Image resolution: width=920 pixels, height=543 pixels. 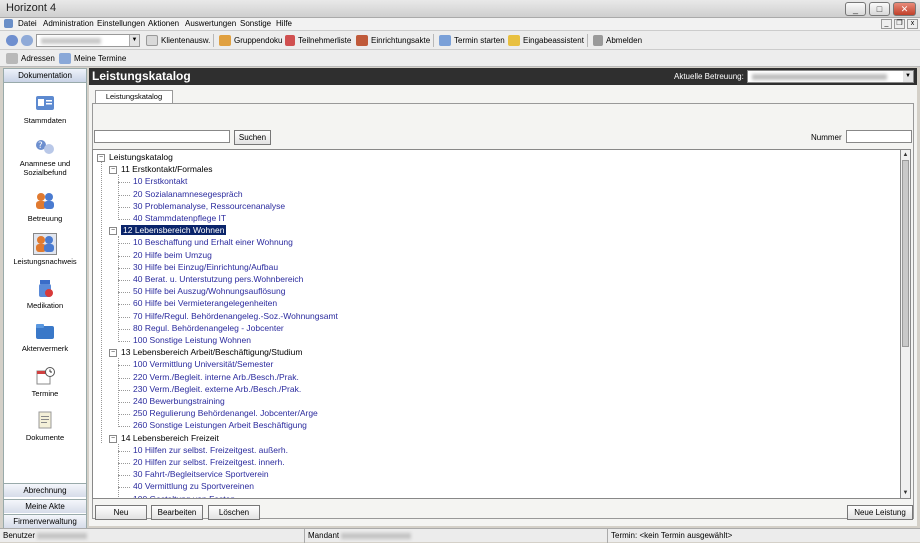 I want to click on tree-item: 40 Vermittlung zu Sportvereinen, so click(x=193, y=487).